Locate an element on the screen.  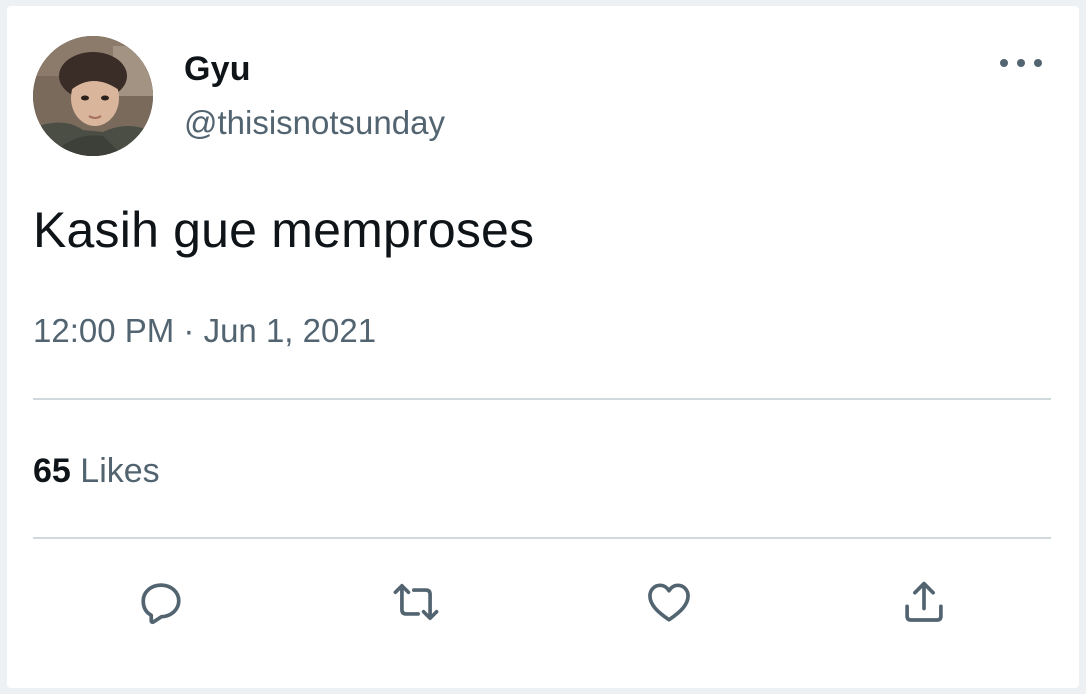
author-name: Gyu is located at coordinates (217, 69).